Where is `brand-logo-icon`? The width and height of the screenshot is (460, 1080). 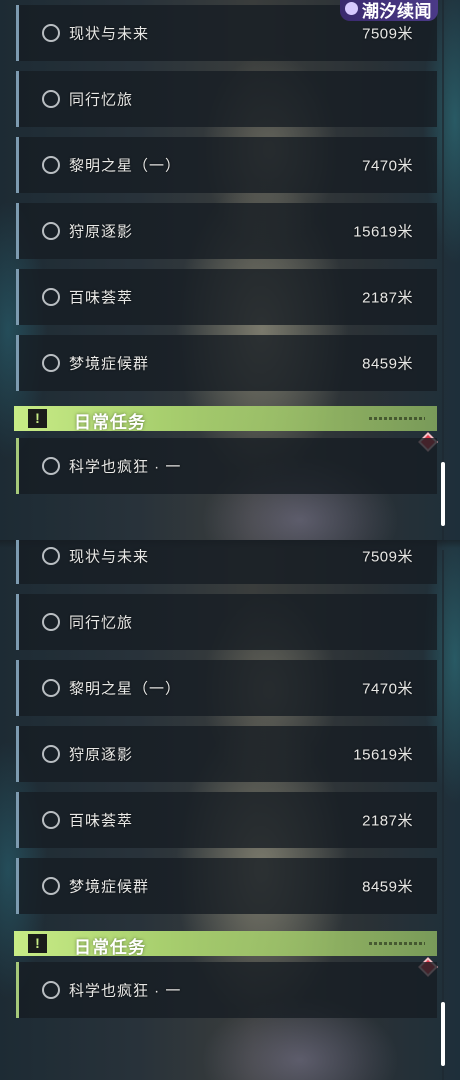 brand-logo-icon is located at coordinates (351, 8).